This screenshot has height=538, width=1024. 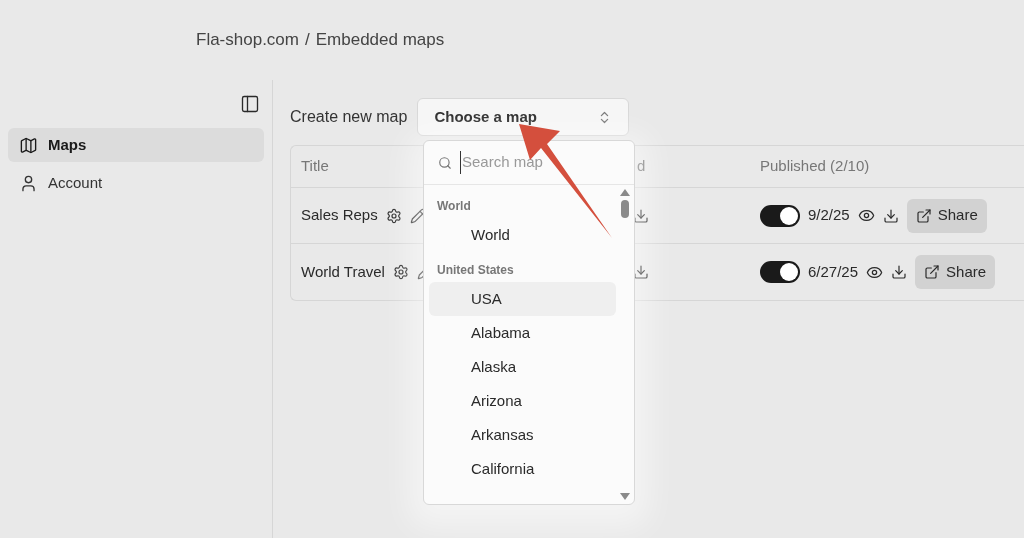 I want to click on sidebar-toggle-icon, so click(x=250, y=104).